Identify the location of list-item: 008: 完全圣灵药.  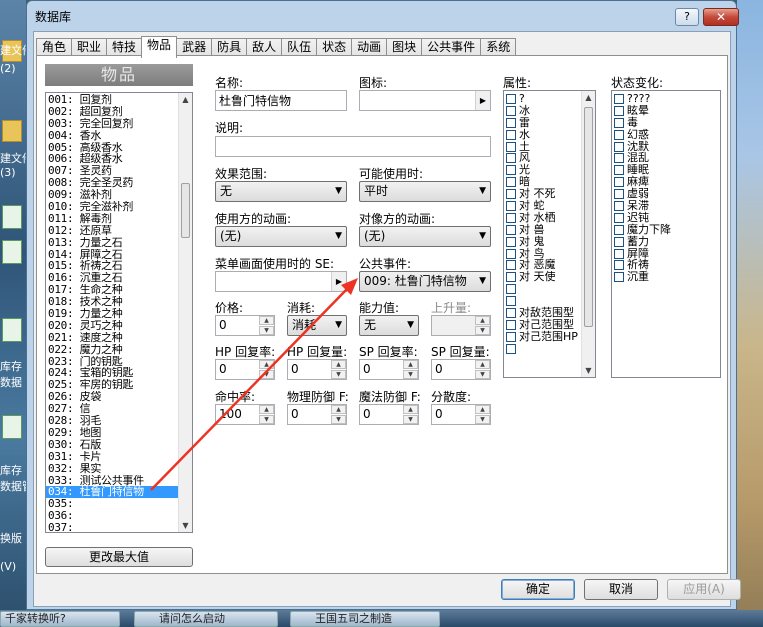
(112, 183).